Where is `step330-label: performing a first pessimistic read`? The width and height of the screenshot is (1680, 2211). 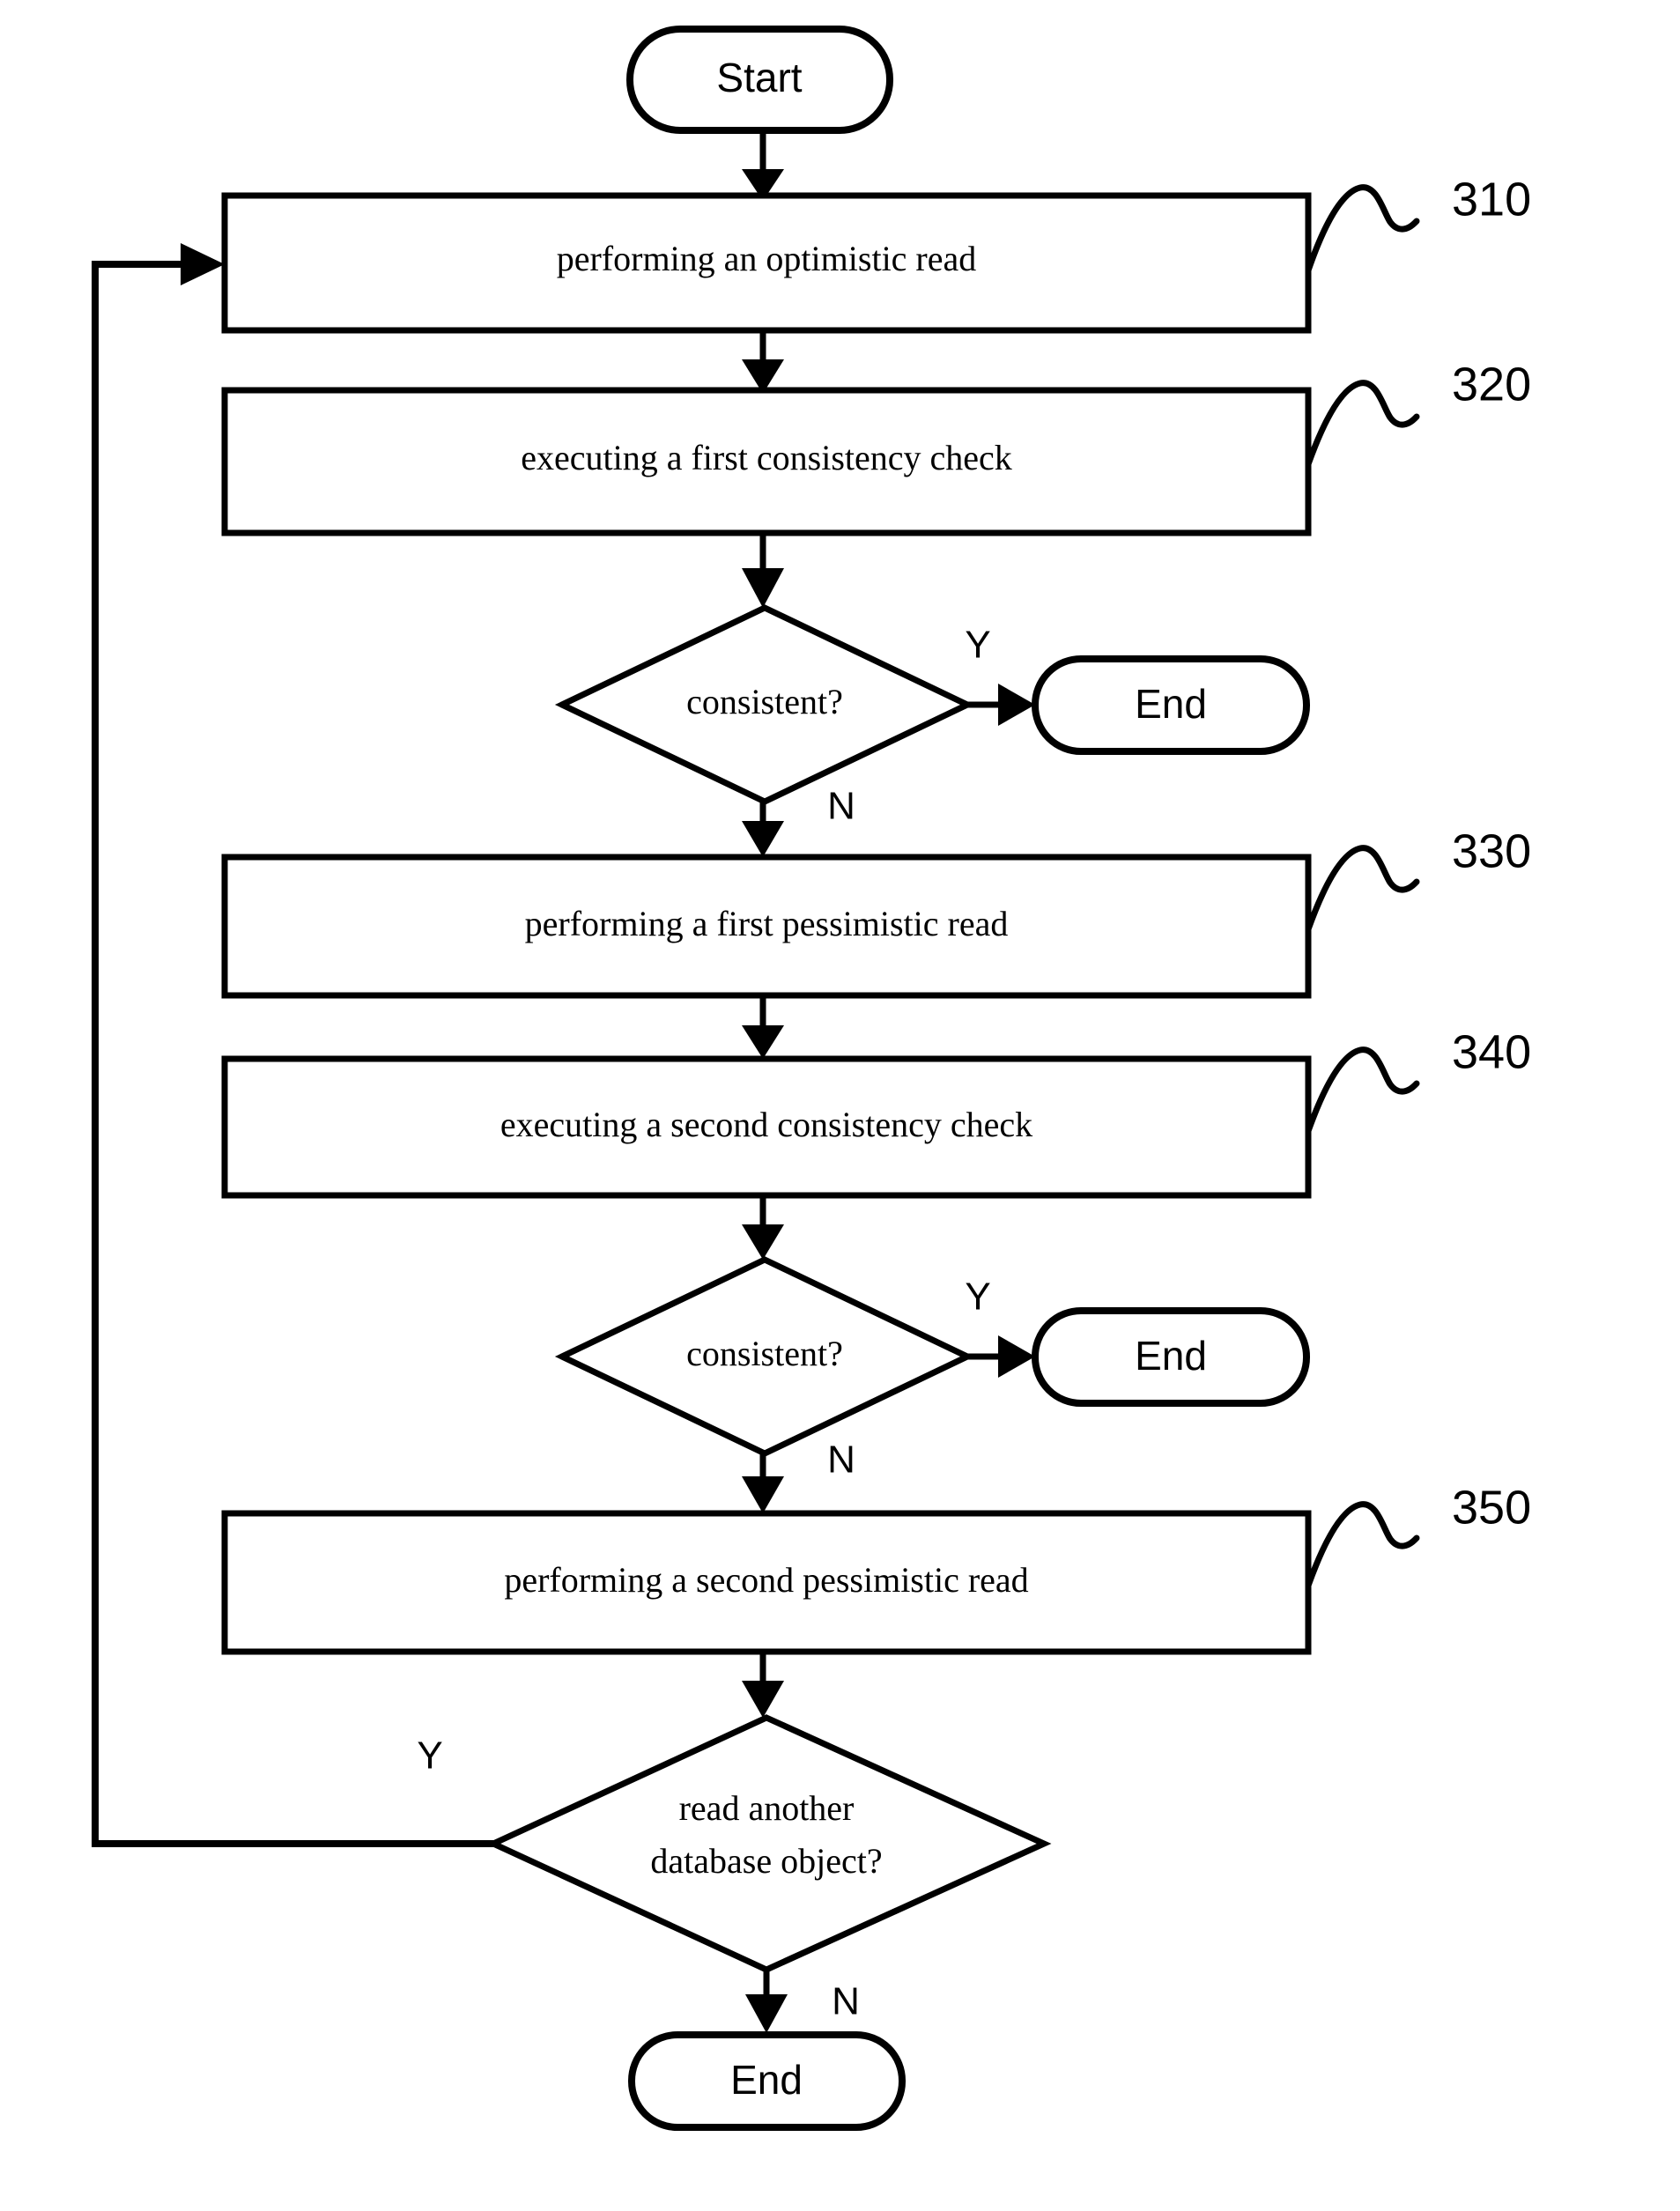 step330-label: performing a first pessimistic read is located at coordinates (767, 923).